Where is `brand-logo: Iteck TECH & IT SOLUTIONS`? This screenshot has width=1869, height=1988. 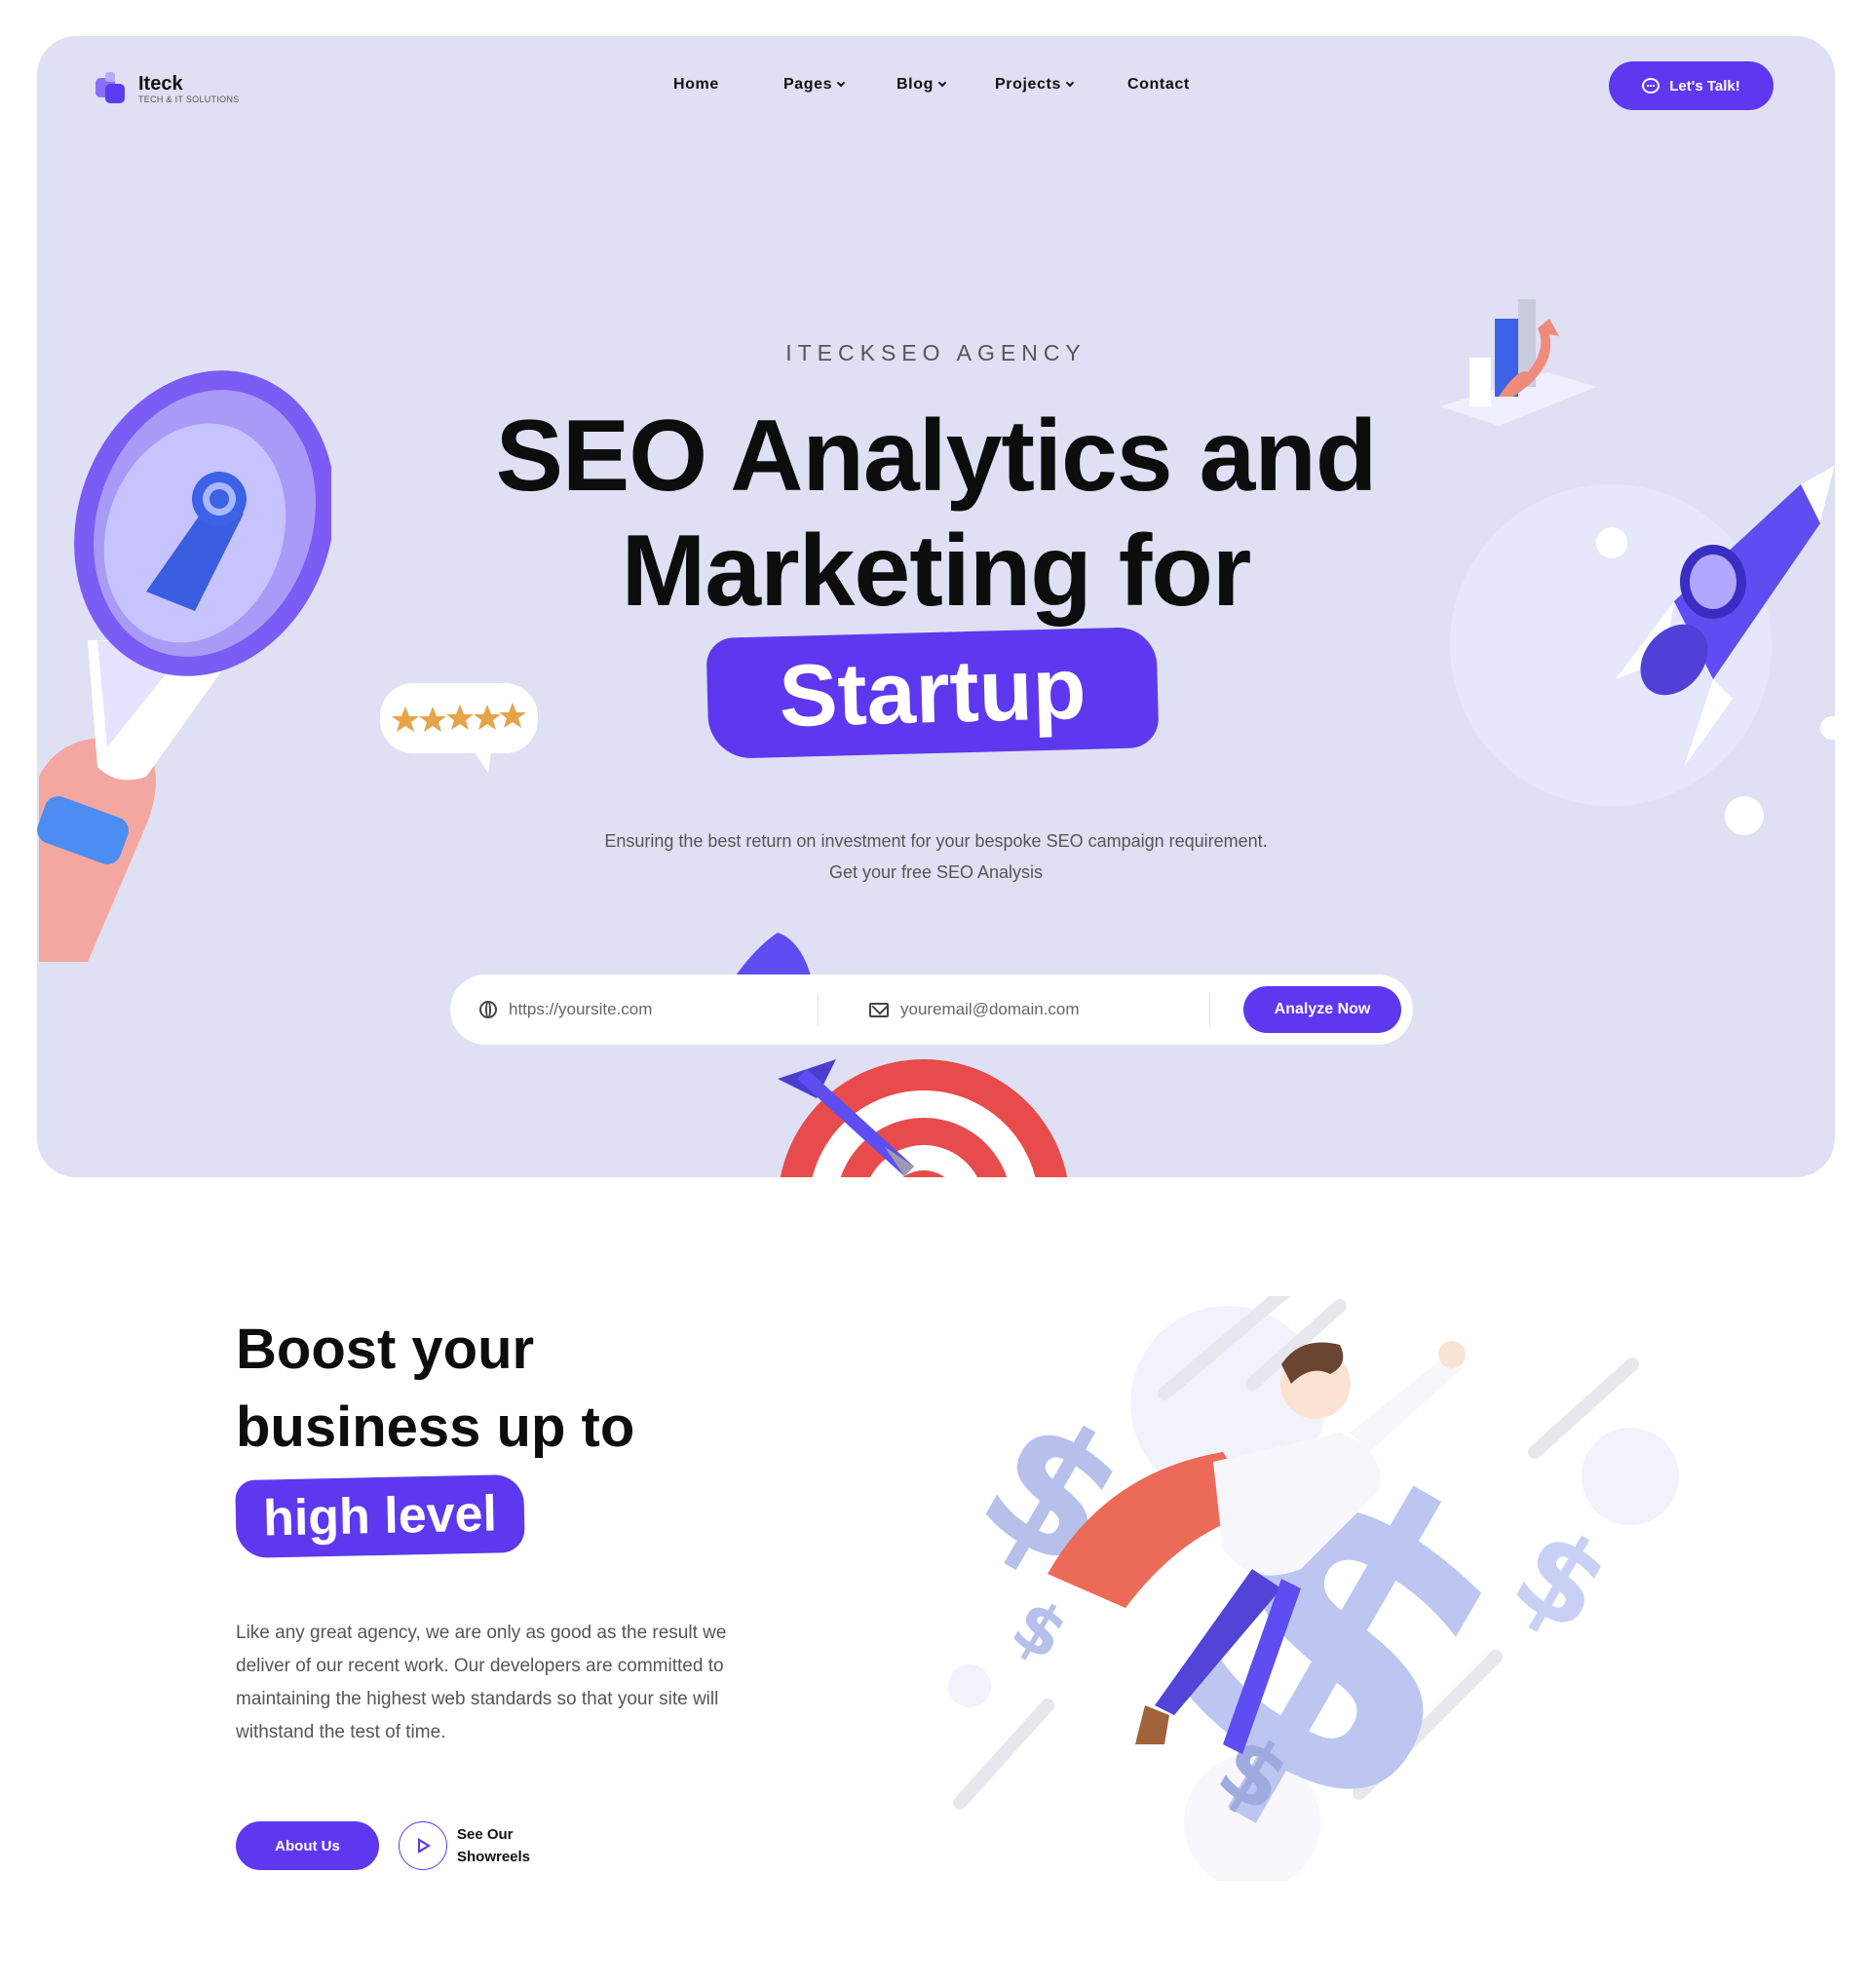
brand-logo: Iteck TECH & IT SOLUTIONS is located at coordinates (167, 89).